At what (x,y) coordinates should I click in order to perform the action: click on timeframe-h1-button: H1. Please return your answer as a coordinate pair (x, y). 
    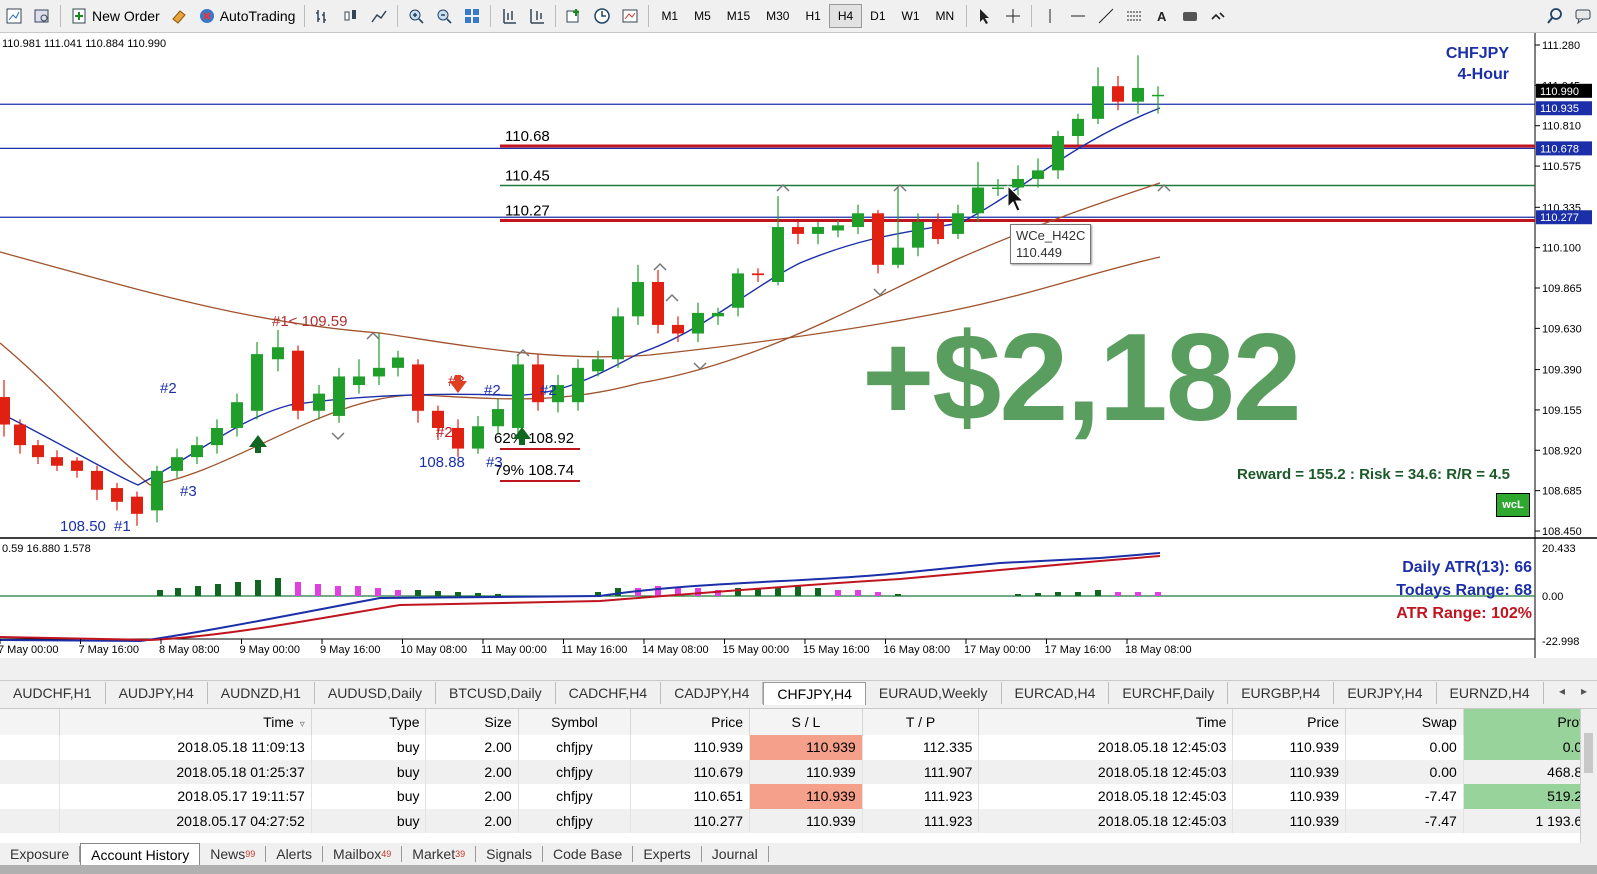
    Looking at the image, I should click on (812, 16).